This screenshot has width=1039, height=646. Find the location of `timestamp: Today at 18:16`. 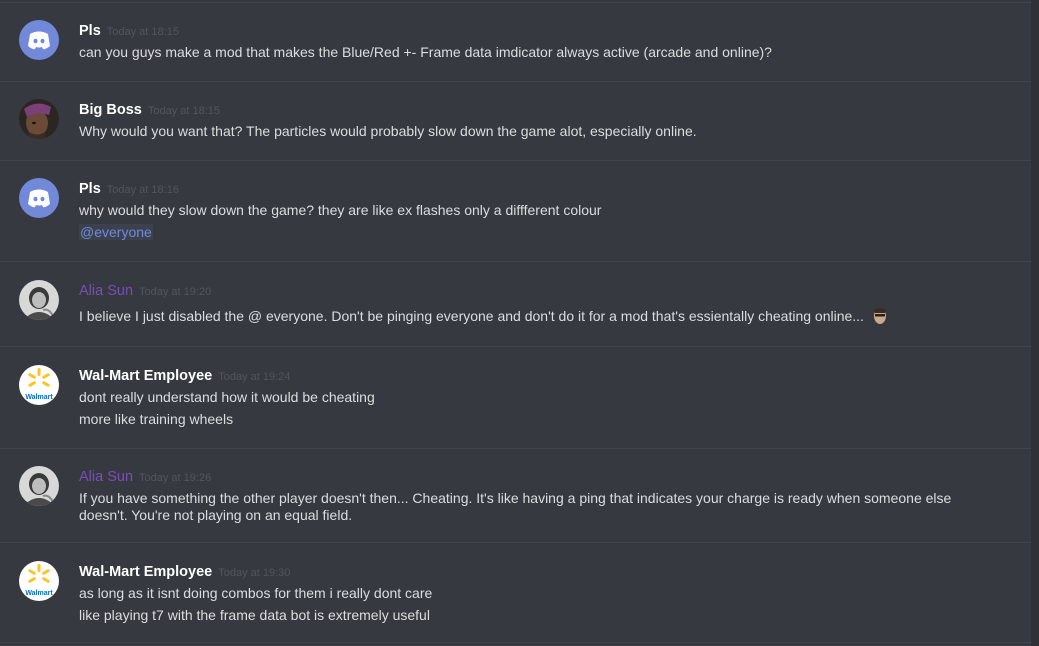

timestamp: Today at 18:16 is located at coordinates (142, 190).